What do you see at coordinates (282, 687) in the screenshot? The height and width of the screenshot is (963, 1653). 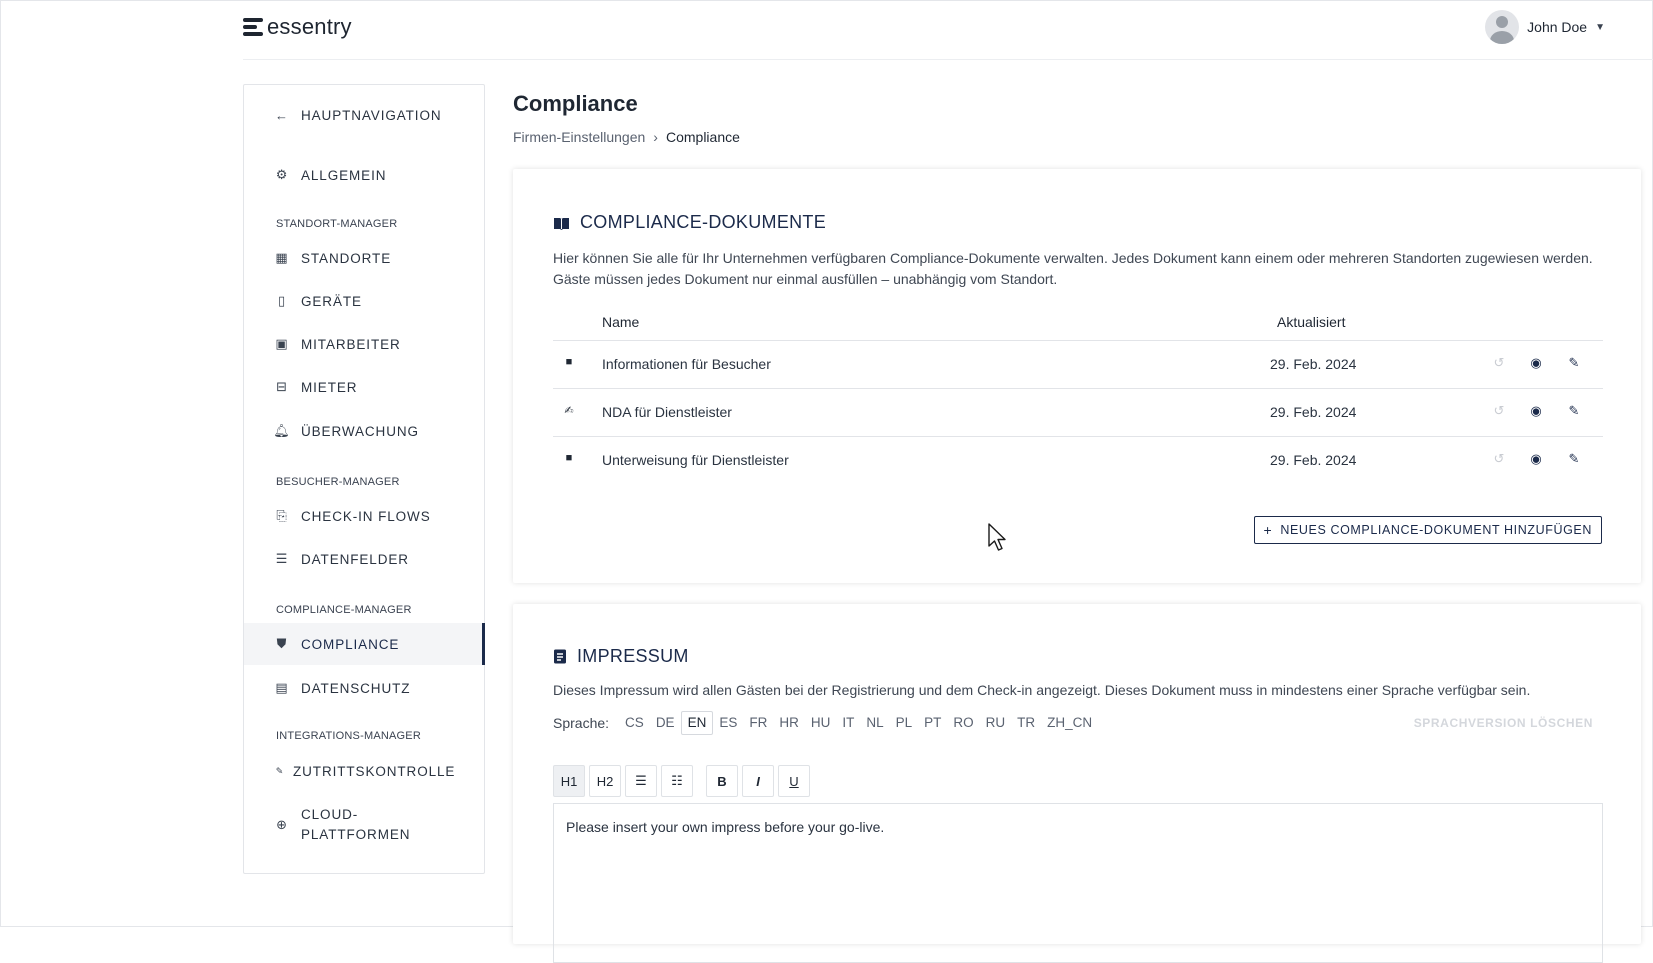 I see `save-icon: ▤` at bounding box center [282, 687].